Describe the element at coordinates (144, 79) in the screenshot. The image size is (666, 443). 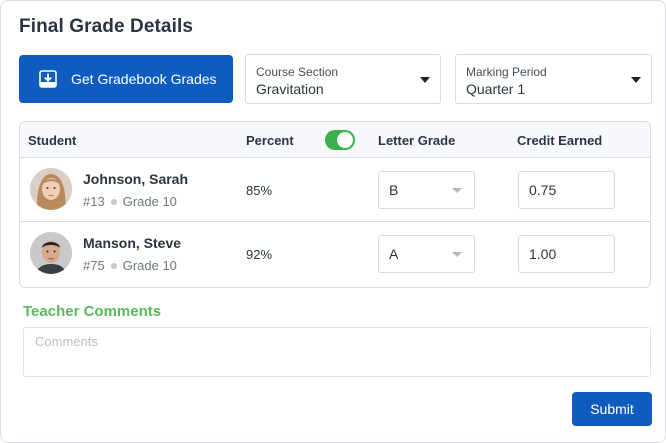
I see `get-gradebook-grades-label: Get Gradebook Grades` at that location.